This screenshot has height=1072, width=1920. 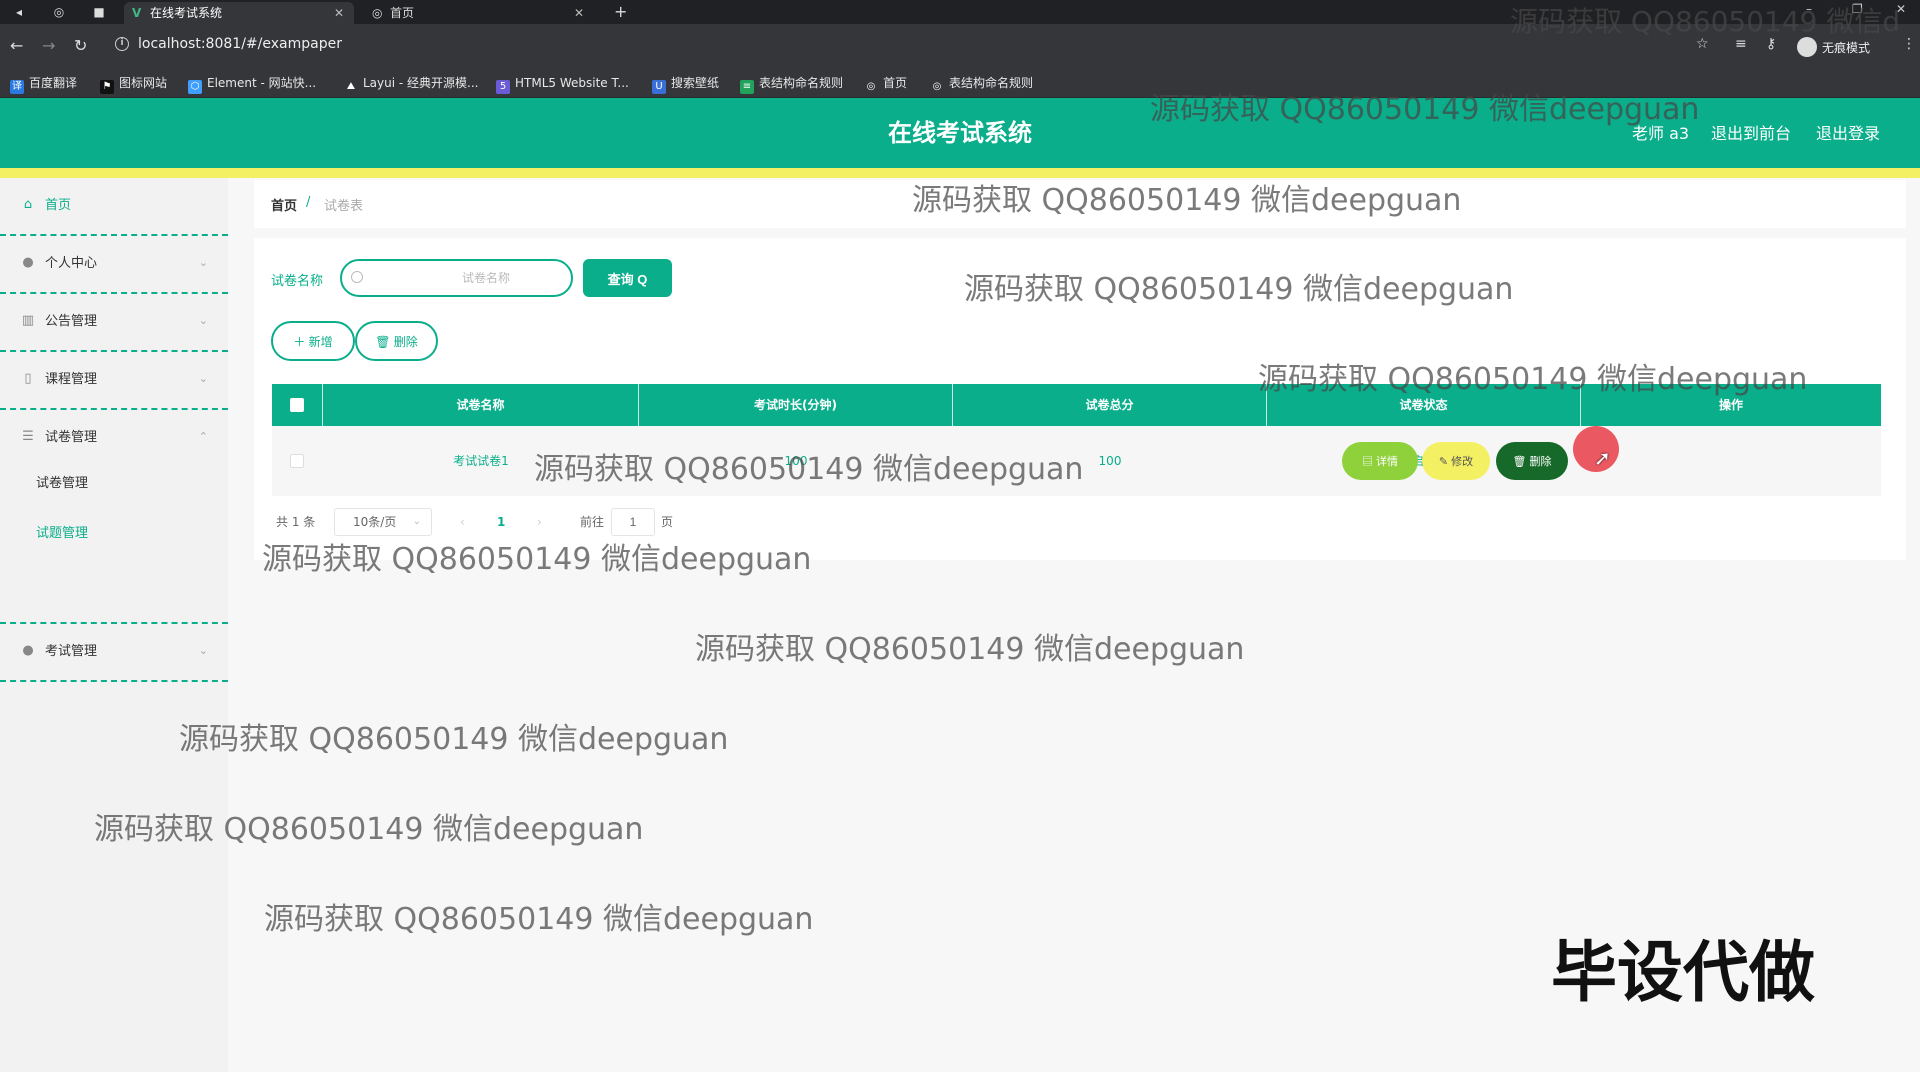 I want to click on bookmark-item: ◎ 首页, so click(x=885, y=85).